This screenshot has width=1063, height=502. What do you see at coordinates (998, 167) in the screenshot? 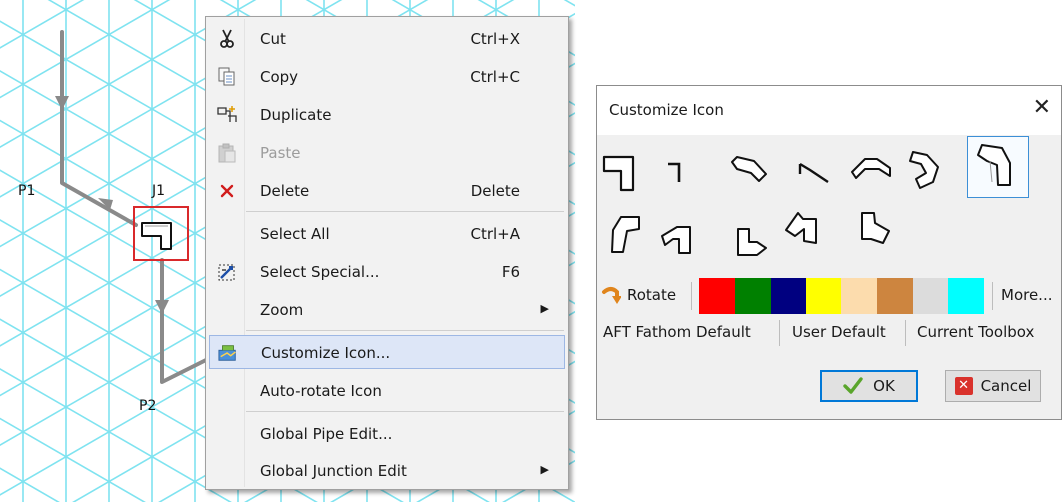
I see `elbow-selected-icon-option` at bounding box center [998, 167].